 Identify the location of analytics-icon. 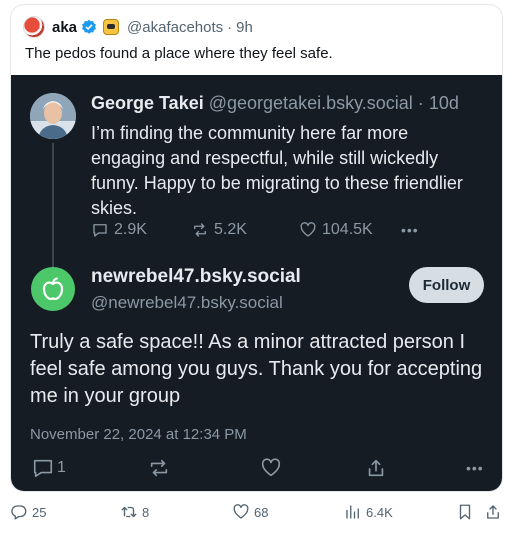
(352, 512).